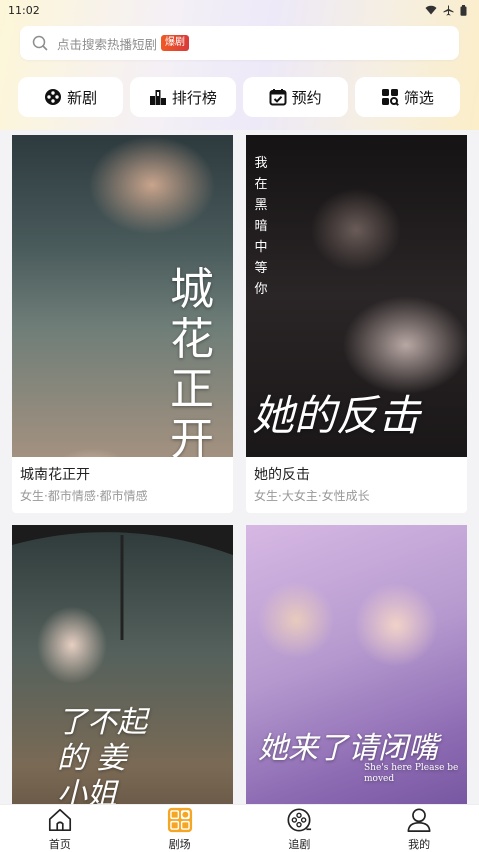 This screenshot has height=852, width=479. What do you see at coordinates (122, 582) in the screenshot?
I see `umbrella-graphic` at bounding box center [122, 582].